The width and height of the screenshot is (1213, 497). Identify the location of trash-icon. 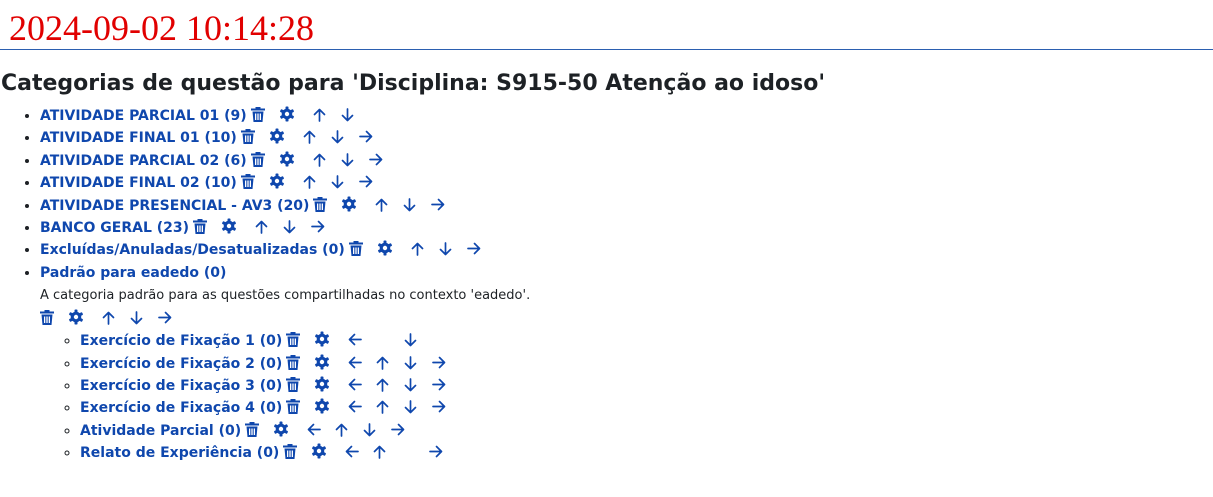
(293, 407).